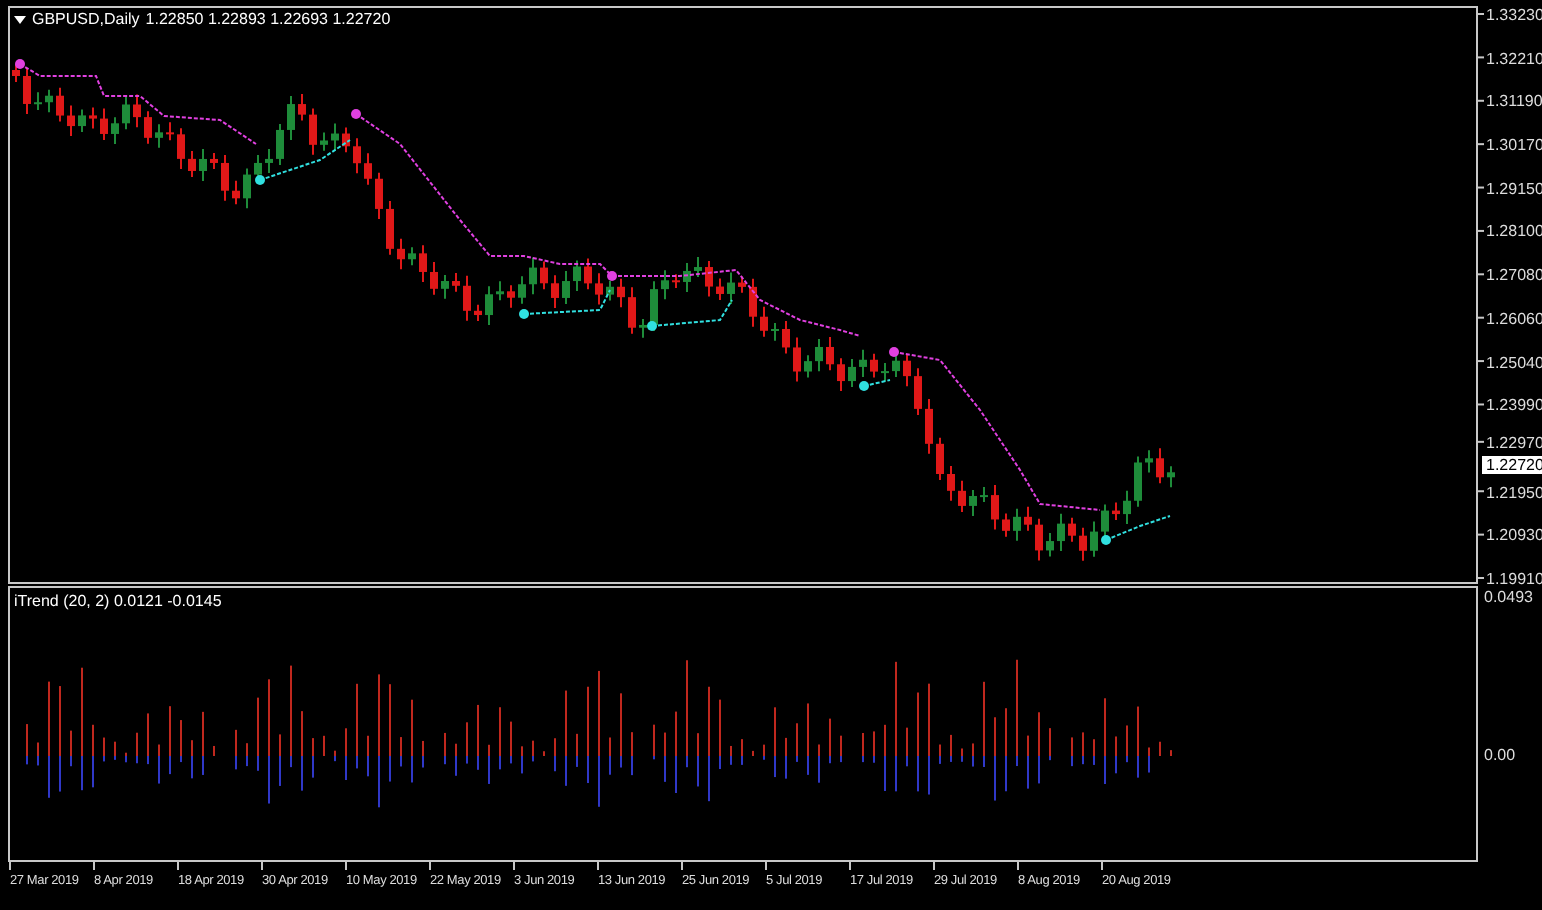  Describe the element at coordinates (118, 602) in the screenshot. I see `indicator-label: iTrend (20, 2) 0.0121 -0.0145` at that location.